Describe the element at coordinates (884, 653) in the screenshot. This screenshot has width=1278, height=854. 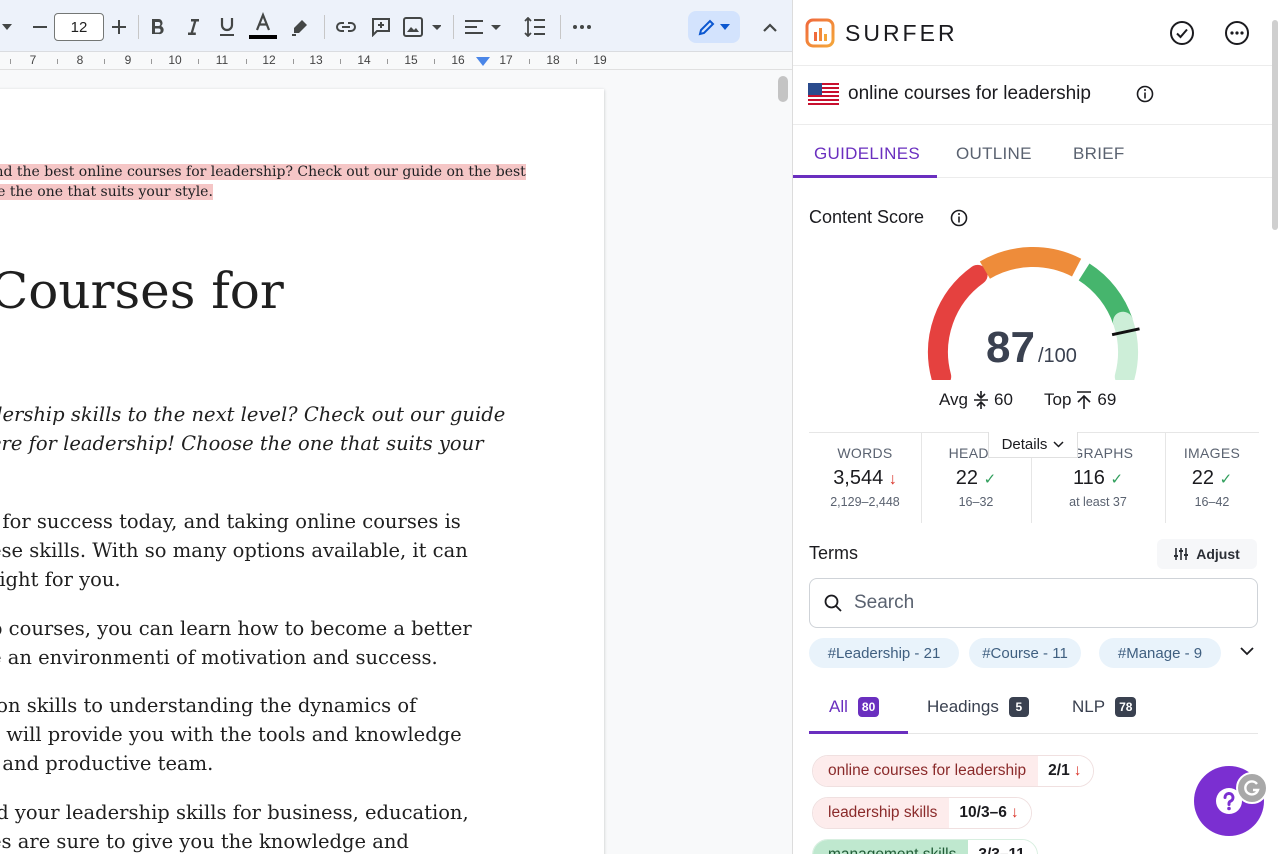
I see `topic-chip-leadership: #Leadership - 21` at that location.